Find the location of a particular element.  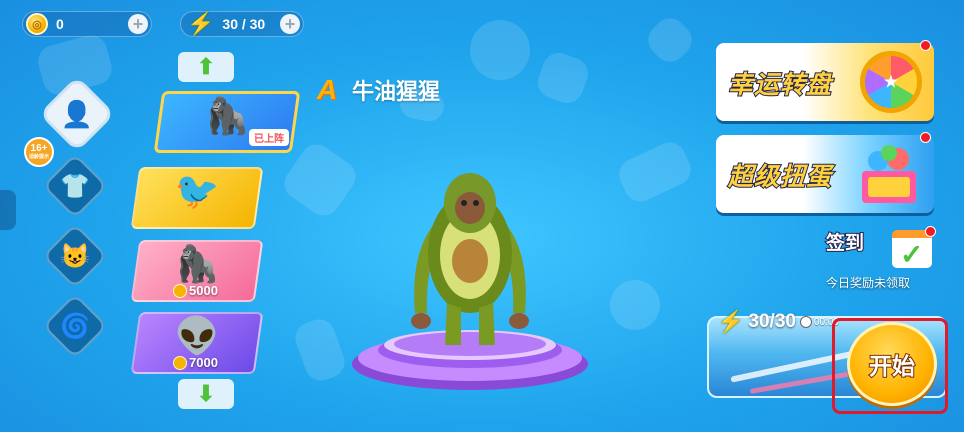

start-energy-value: 30/30 is located at coordinates (772, 321).